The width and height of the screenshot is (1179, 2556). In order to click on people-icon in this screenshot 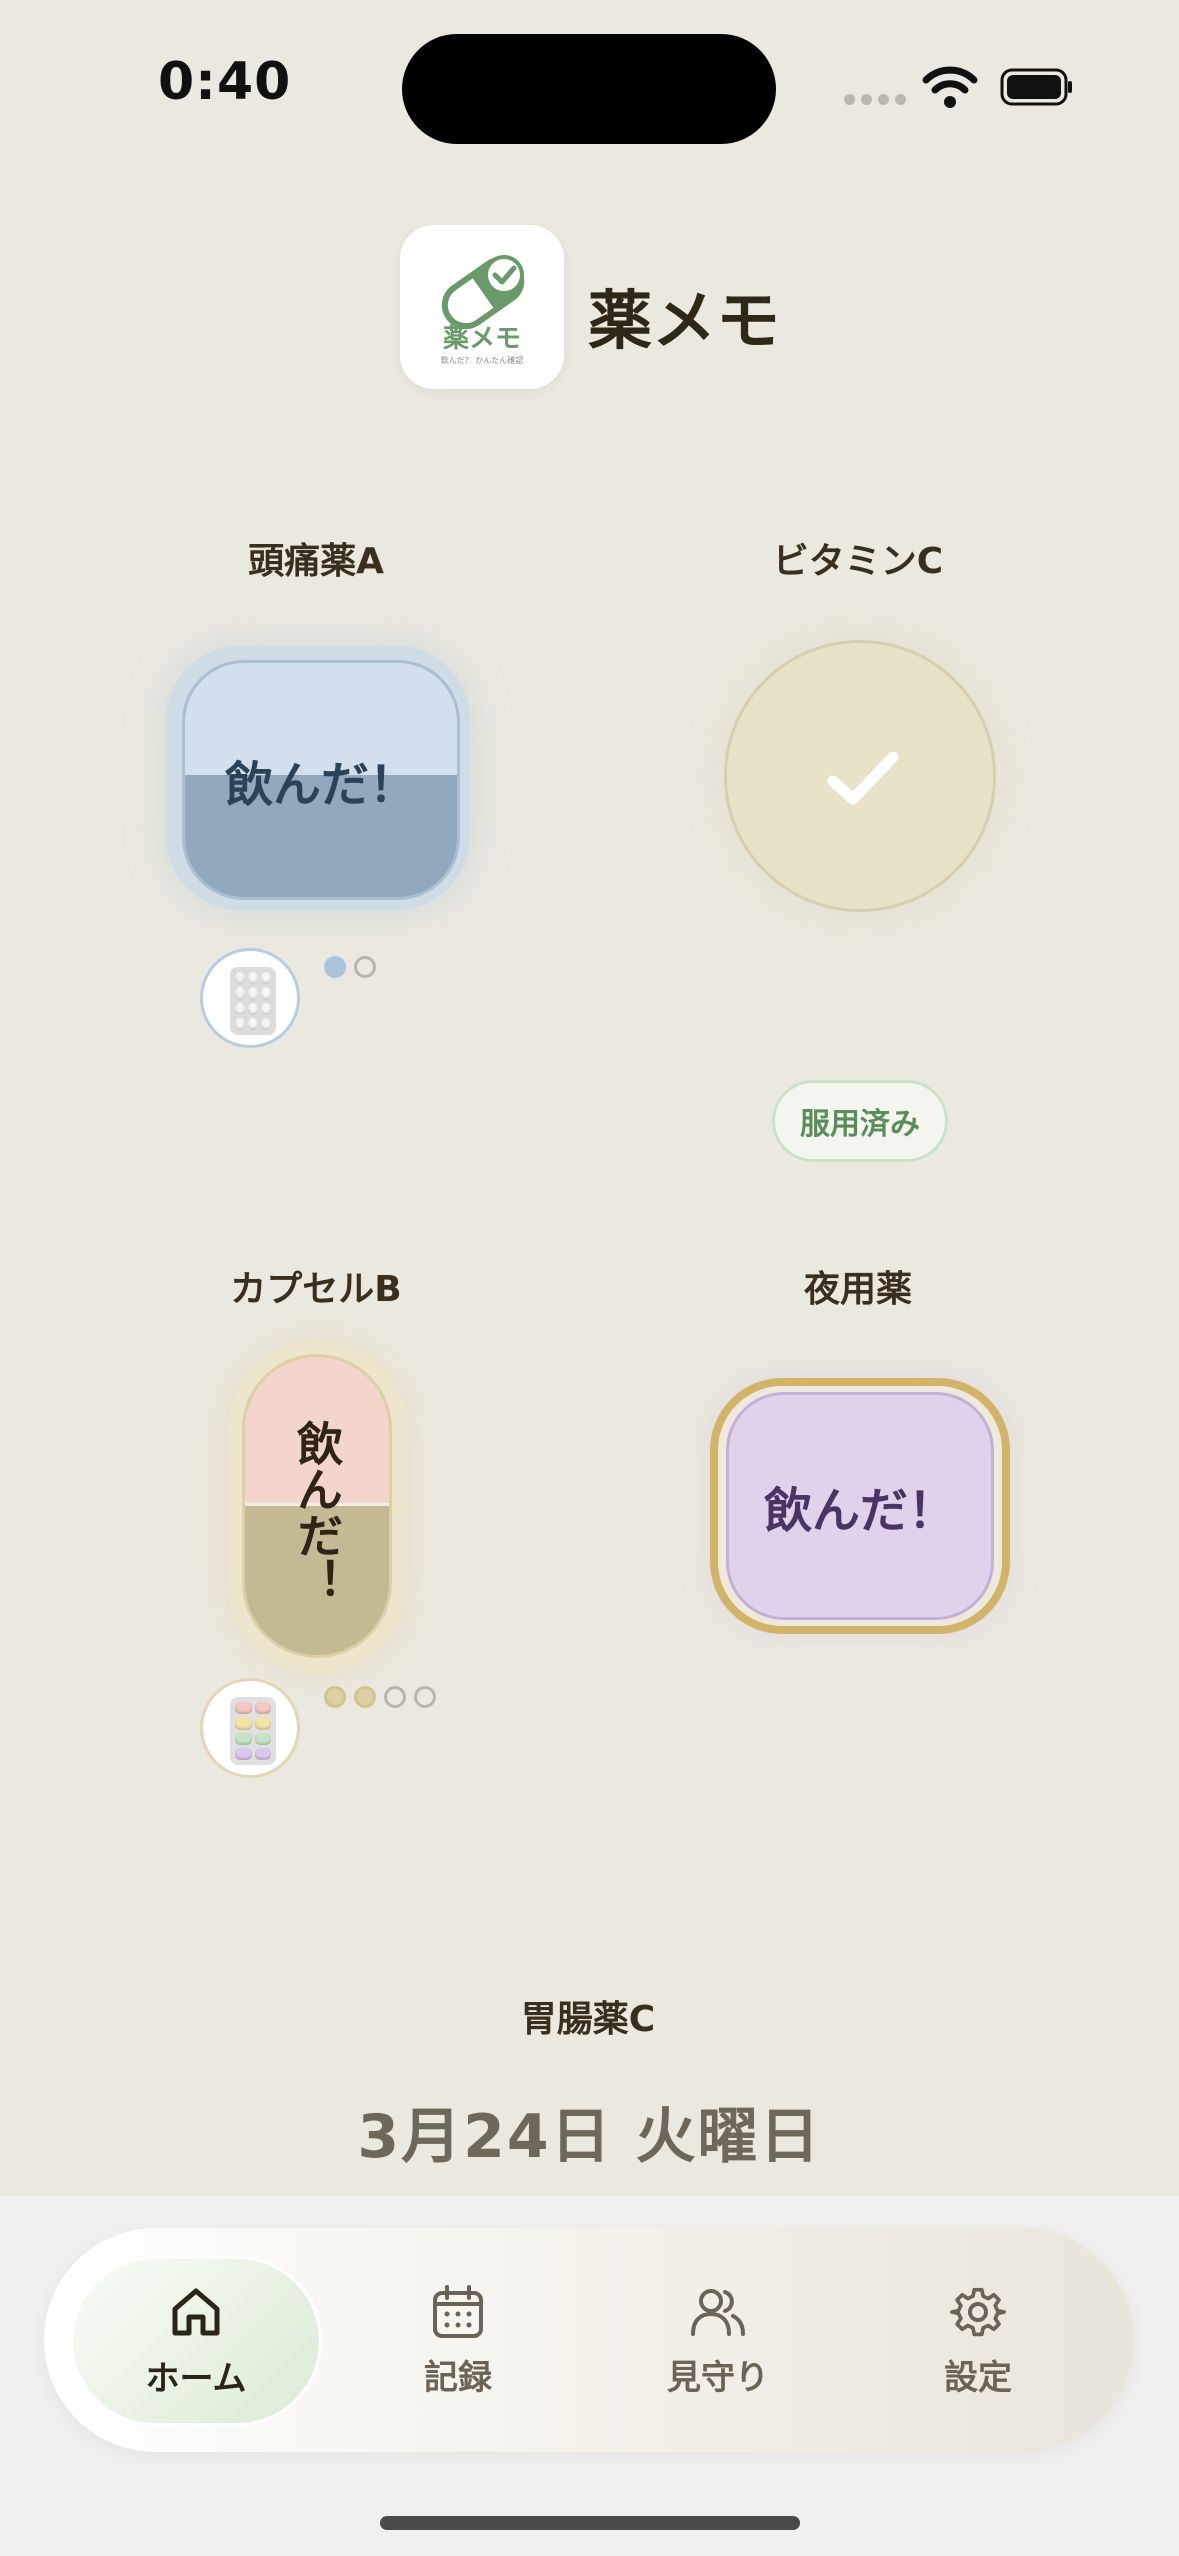, I will do `click(718, 2312)`.